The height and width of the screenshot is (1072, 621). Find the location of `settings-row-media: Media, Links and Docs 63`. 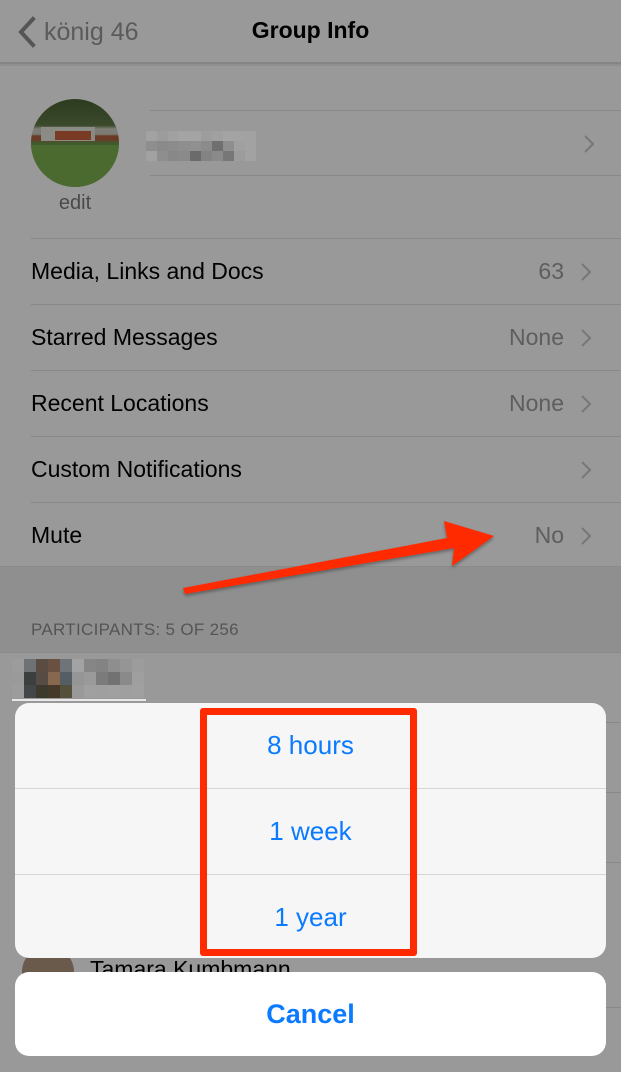

settings-row-media: Media, Links and Docs 63 is located at coordinates (310, 271).